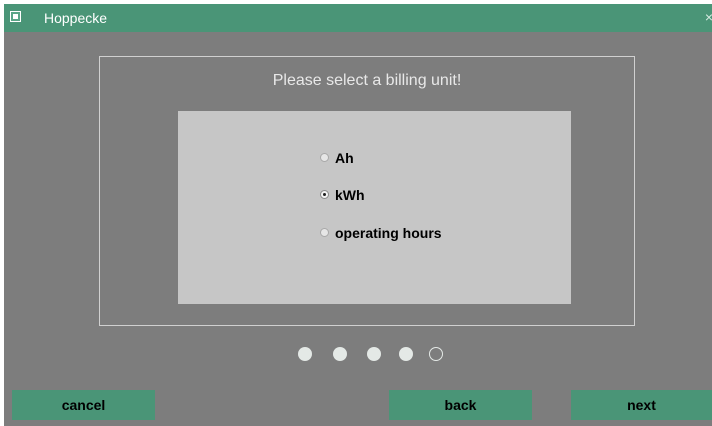  Describe the element at coordinates (76, 18) in the screenshot. I see `window-title: Hoppecke` at that location.